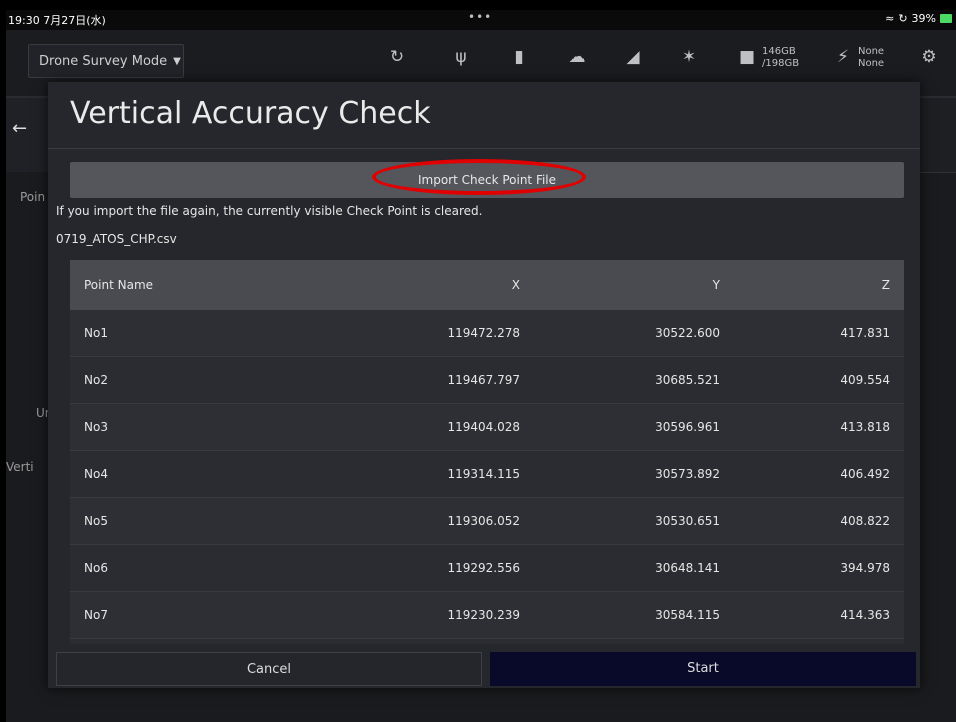  Describe the element at coordinates (483, 474) in the screenshot. I see `cell-x: 119314.115` at that location.